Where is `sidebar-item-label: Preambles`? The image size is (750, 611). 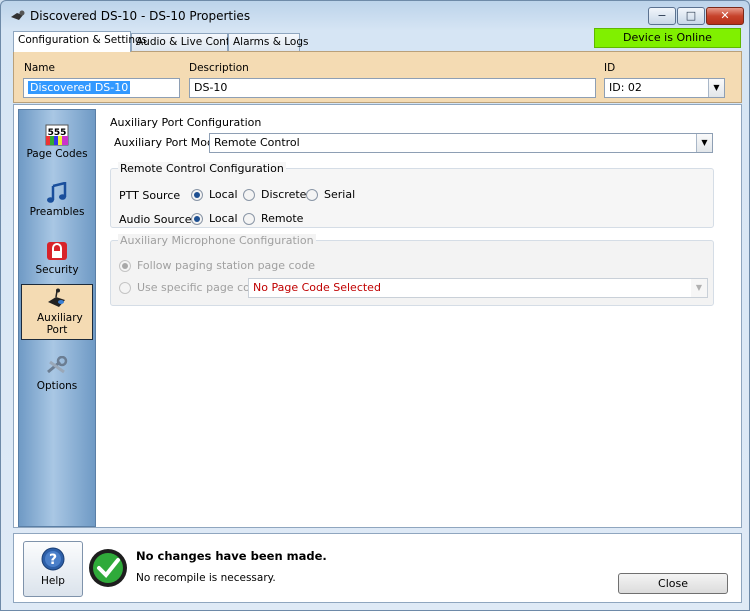 sidebar-item-label: Preambles is located at coordinates (57, 212).